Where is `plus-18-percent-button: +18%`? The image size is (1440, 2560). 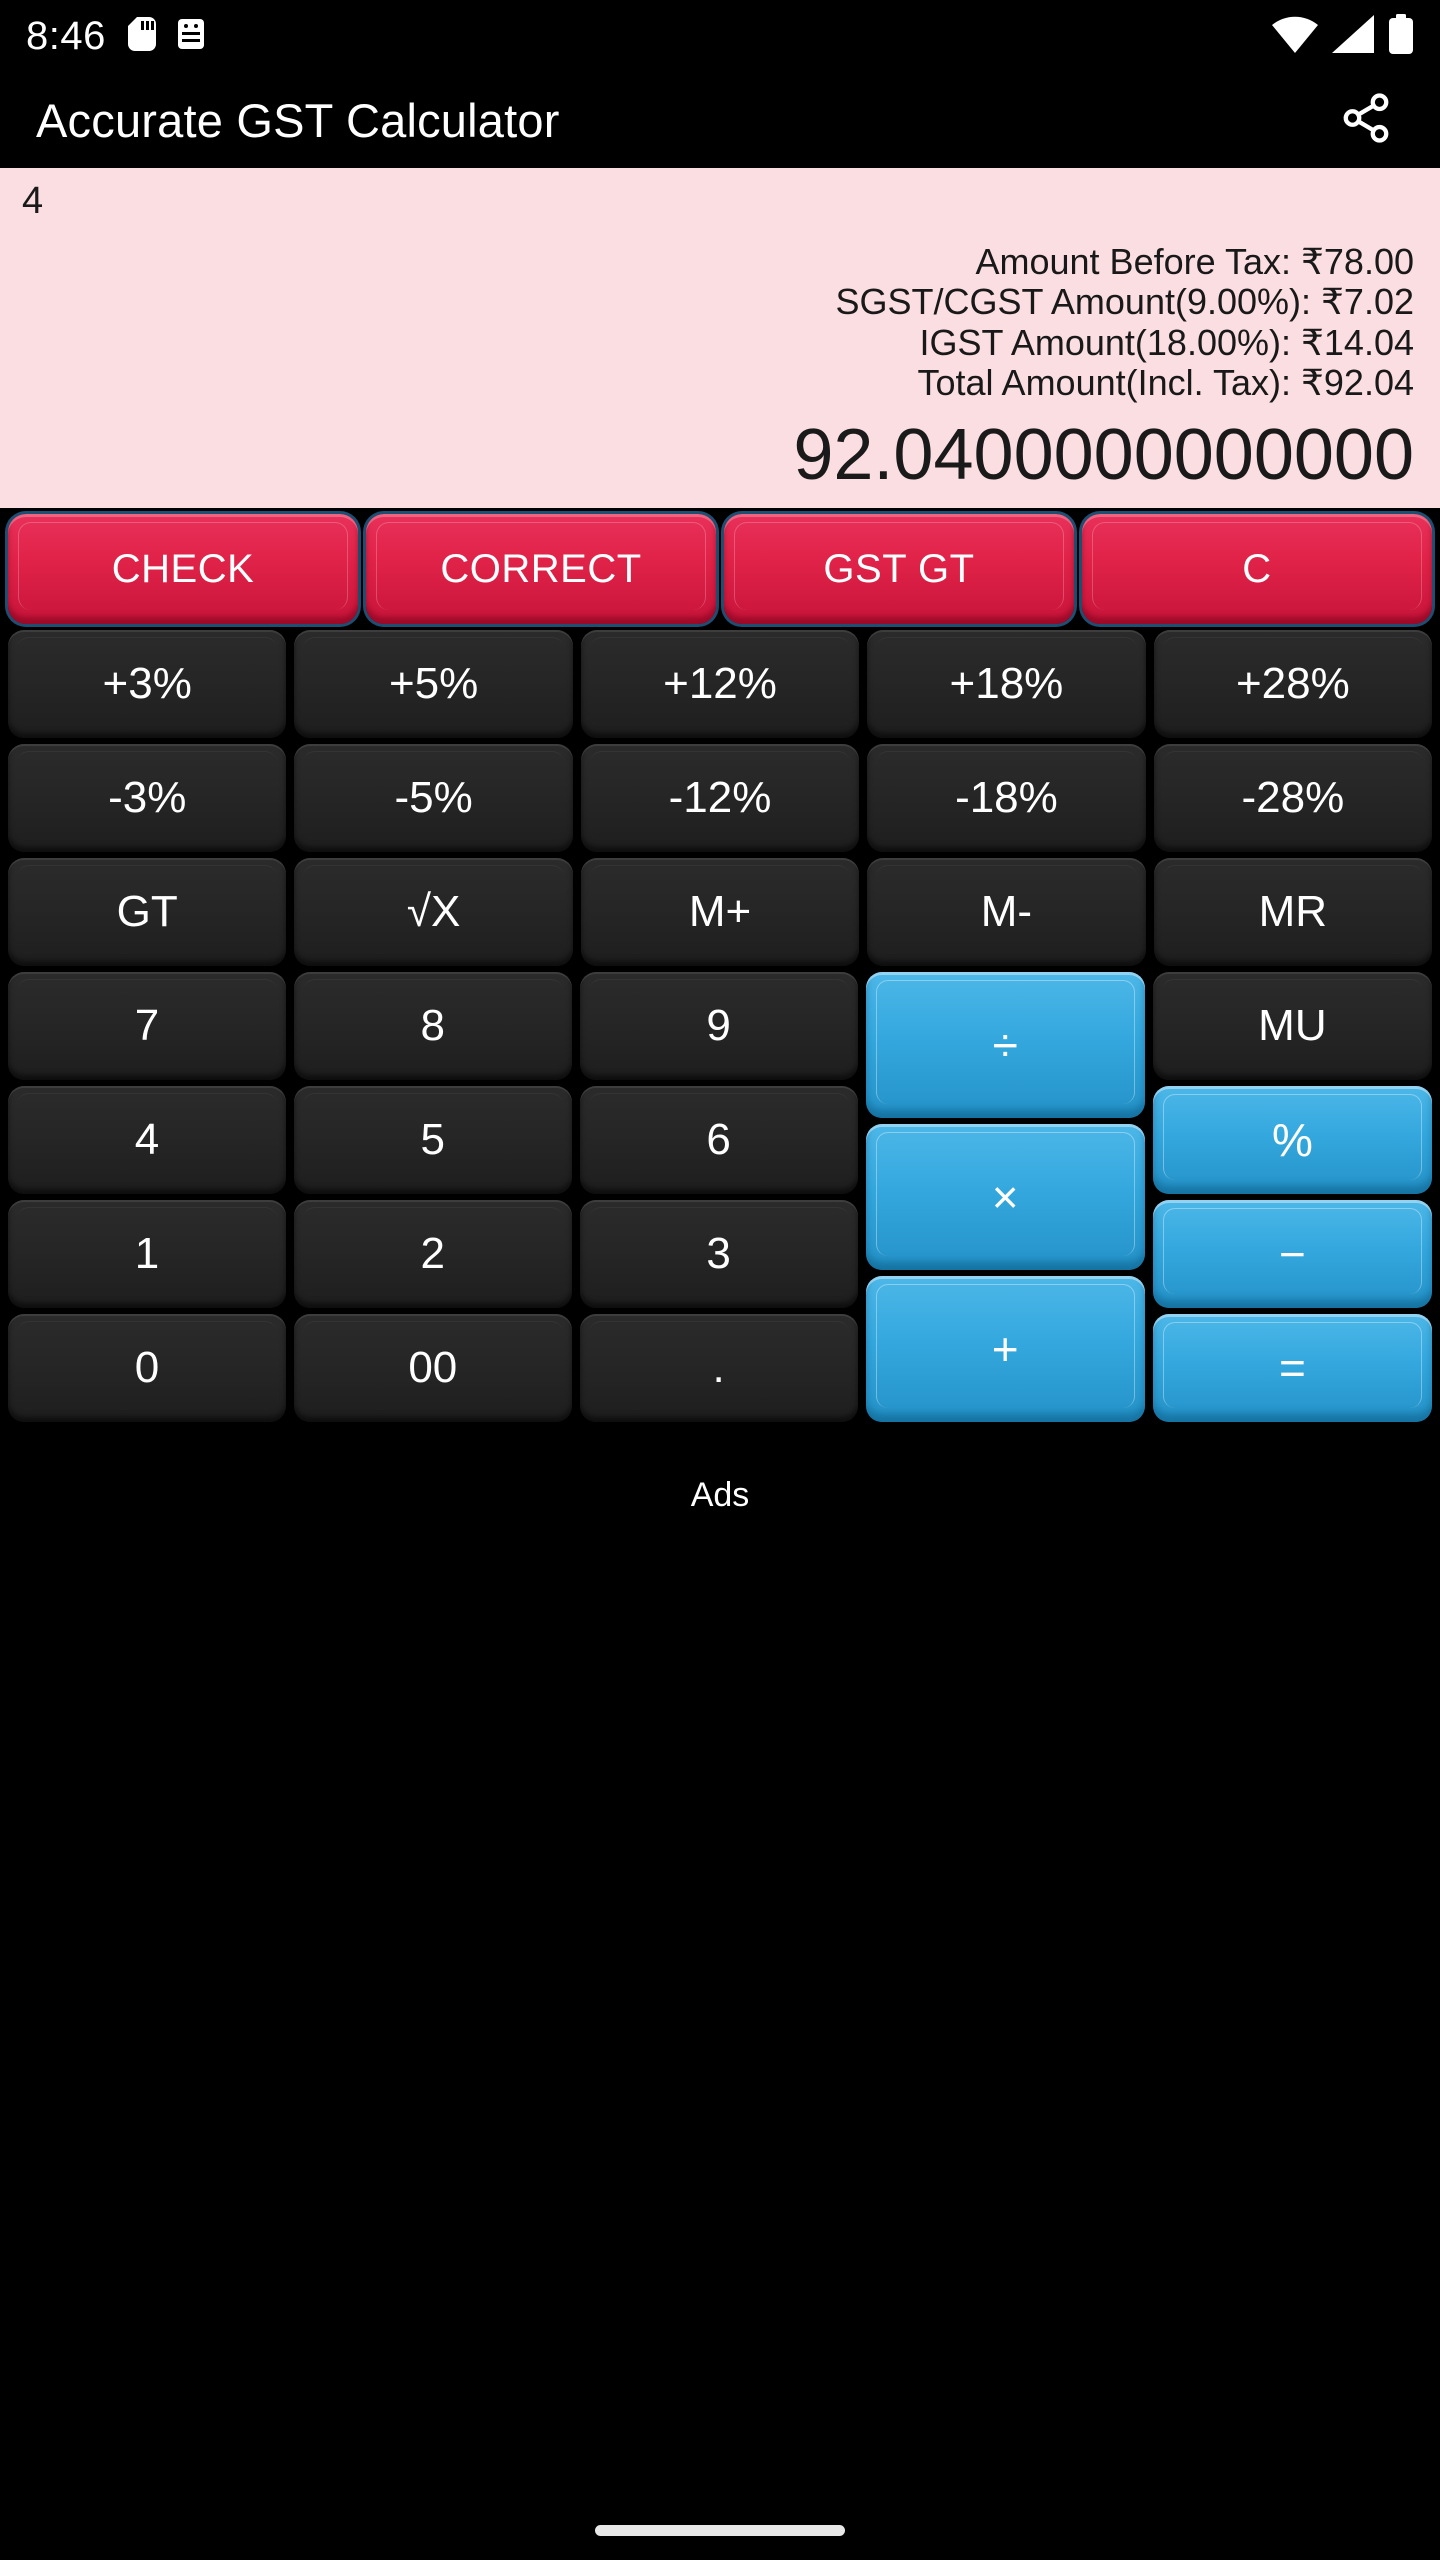
plus-18-percent-button: +18% is located at coordinates (1006, 684).